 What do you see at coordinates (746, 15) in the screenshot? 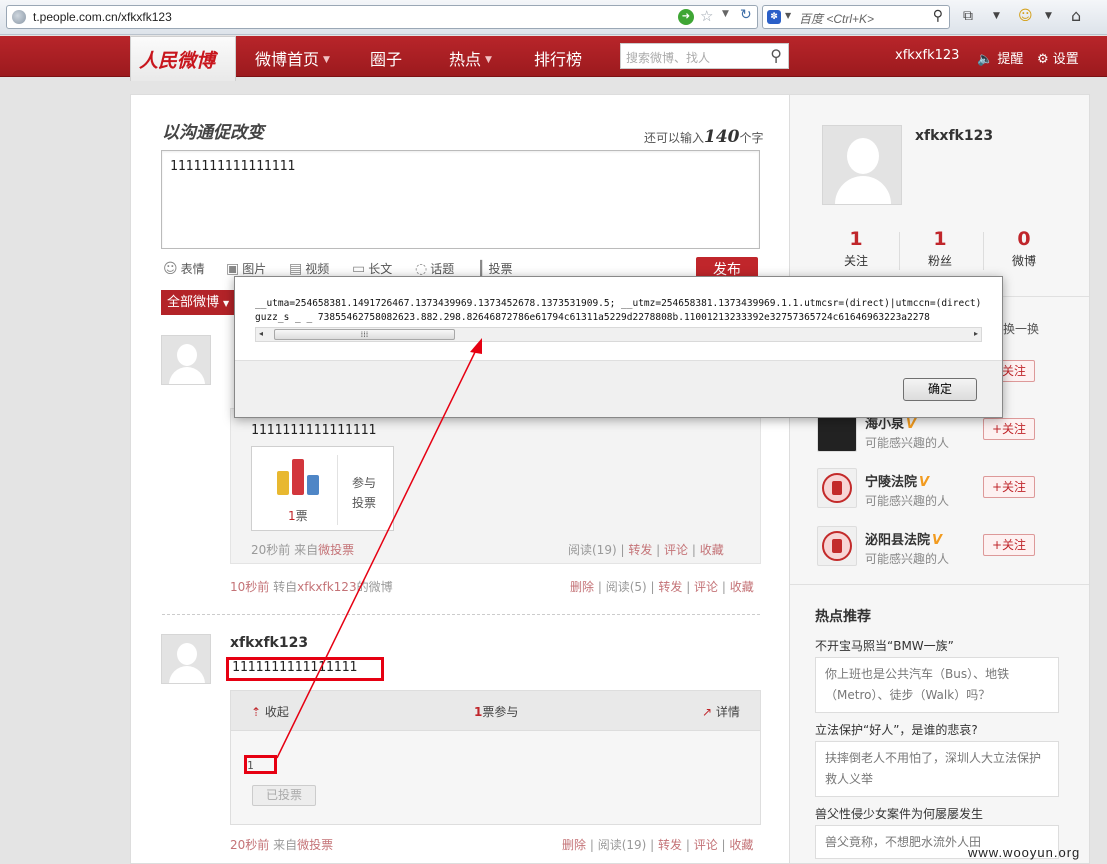
I see `reload-icon: ↻` at bounding box center [746, 15].